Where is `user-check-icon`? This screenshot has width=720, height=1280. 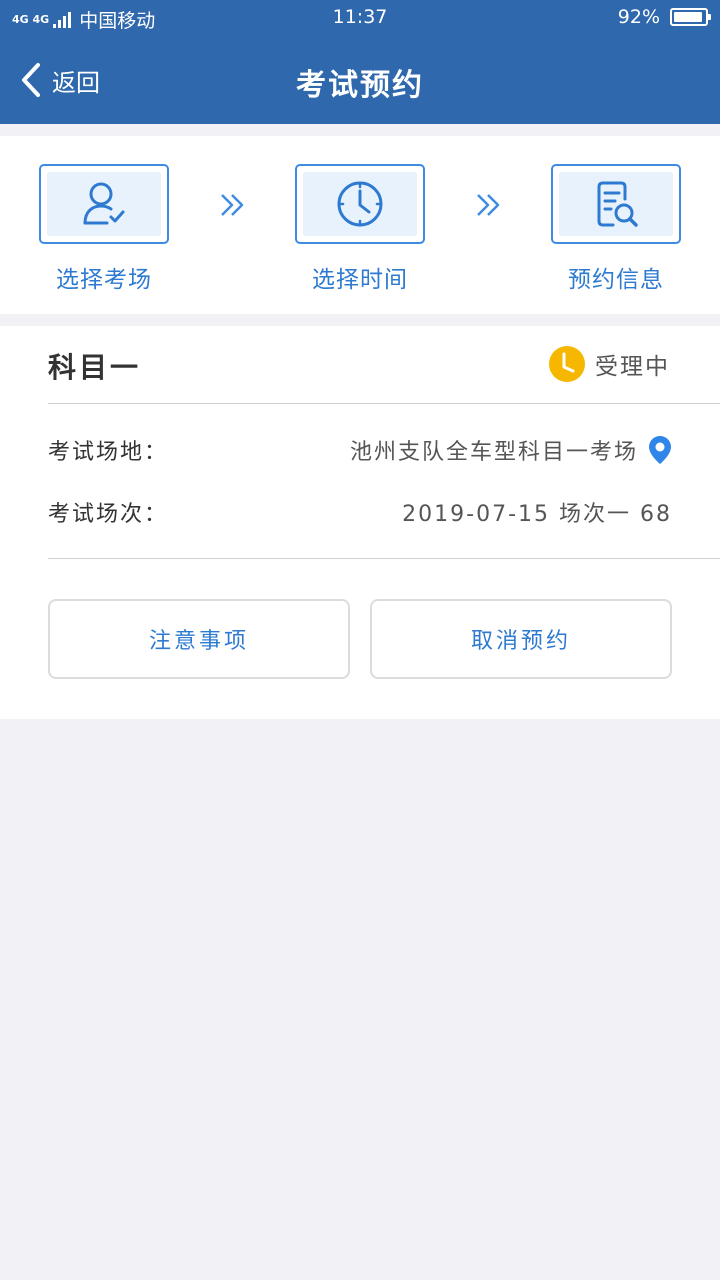 user-check-icon is located at coordinates (104, 203).